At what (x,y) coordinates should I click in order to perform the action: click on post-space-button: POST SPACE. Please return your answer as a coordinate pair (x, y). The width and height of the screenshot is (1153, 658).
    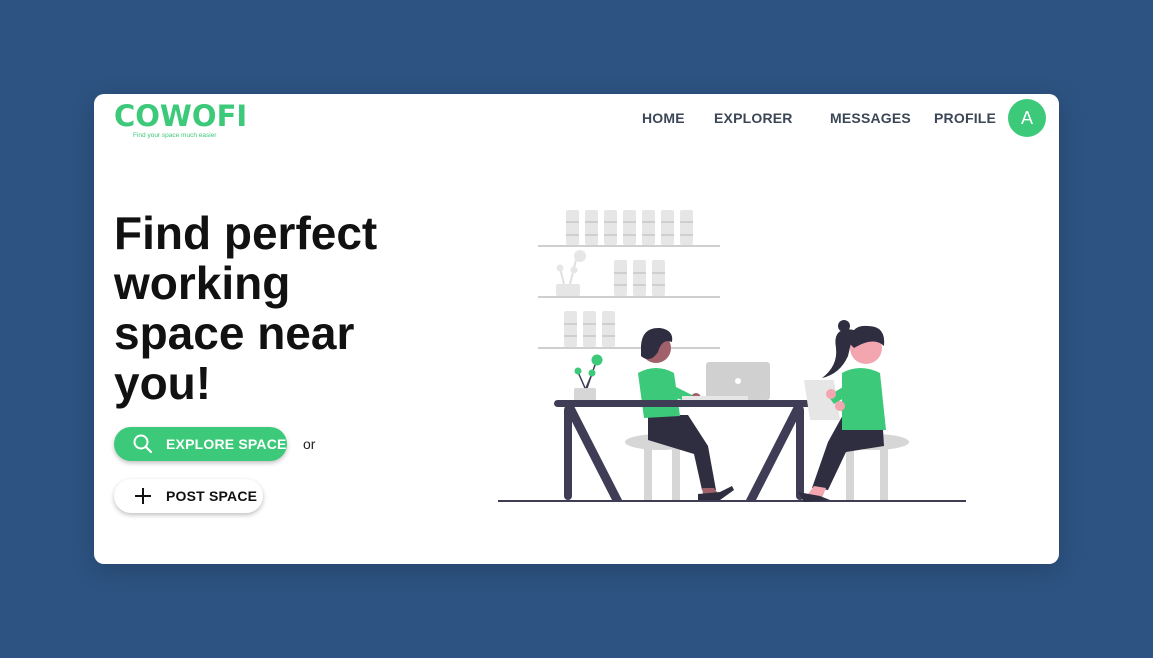
    Looking at the image, I should click on (188, 496).